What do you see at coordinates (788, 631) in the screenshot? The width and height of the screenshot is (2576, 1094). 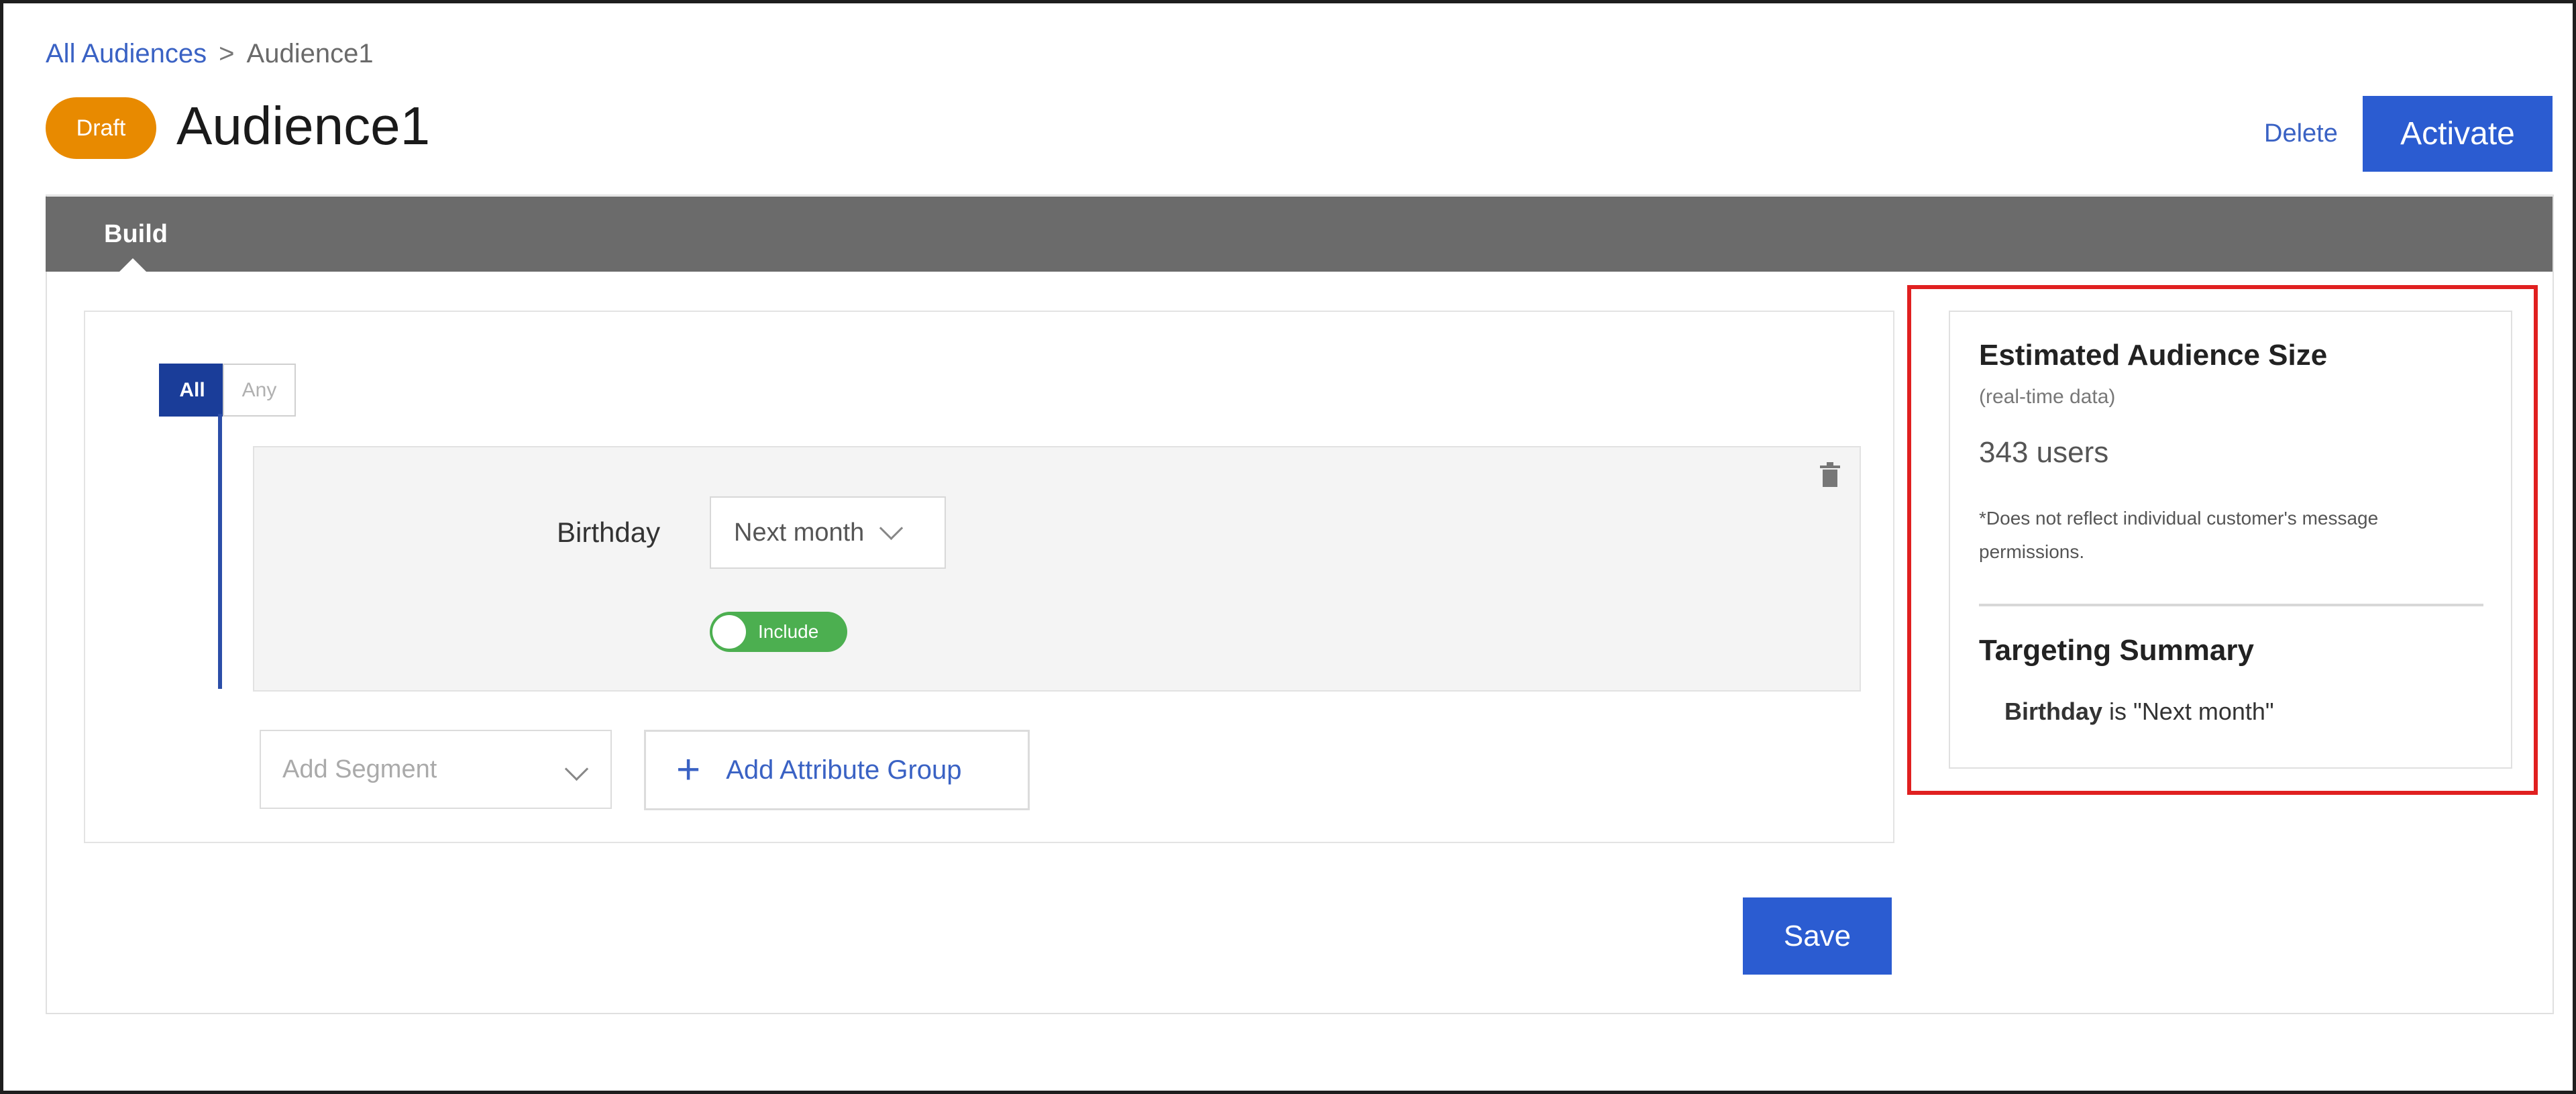 I see `include-label: Include` at bounding box center [788, 631].